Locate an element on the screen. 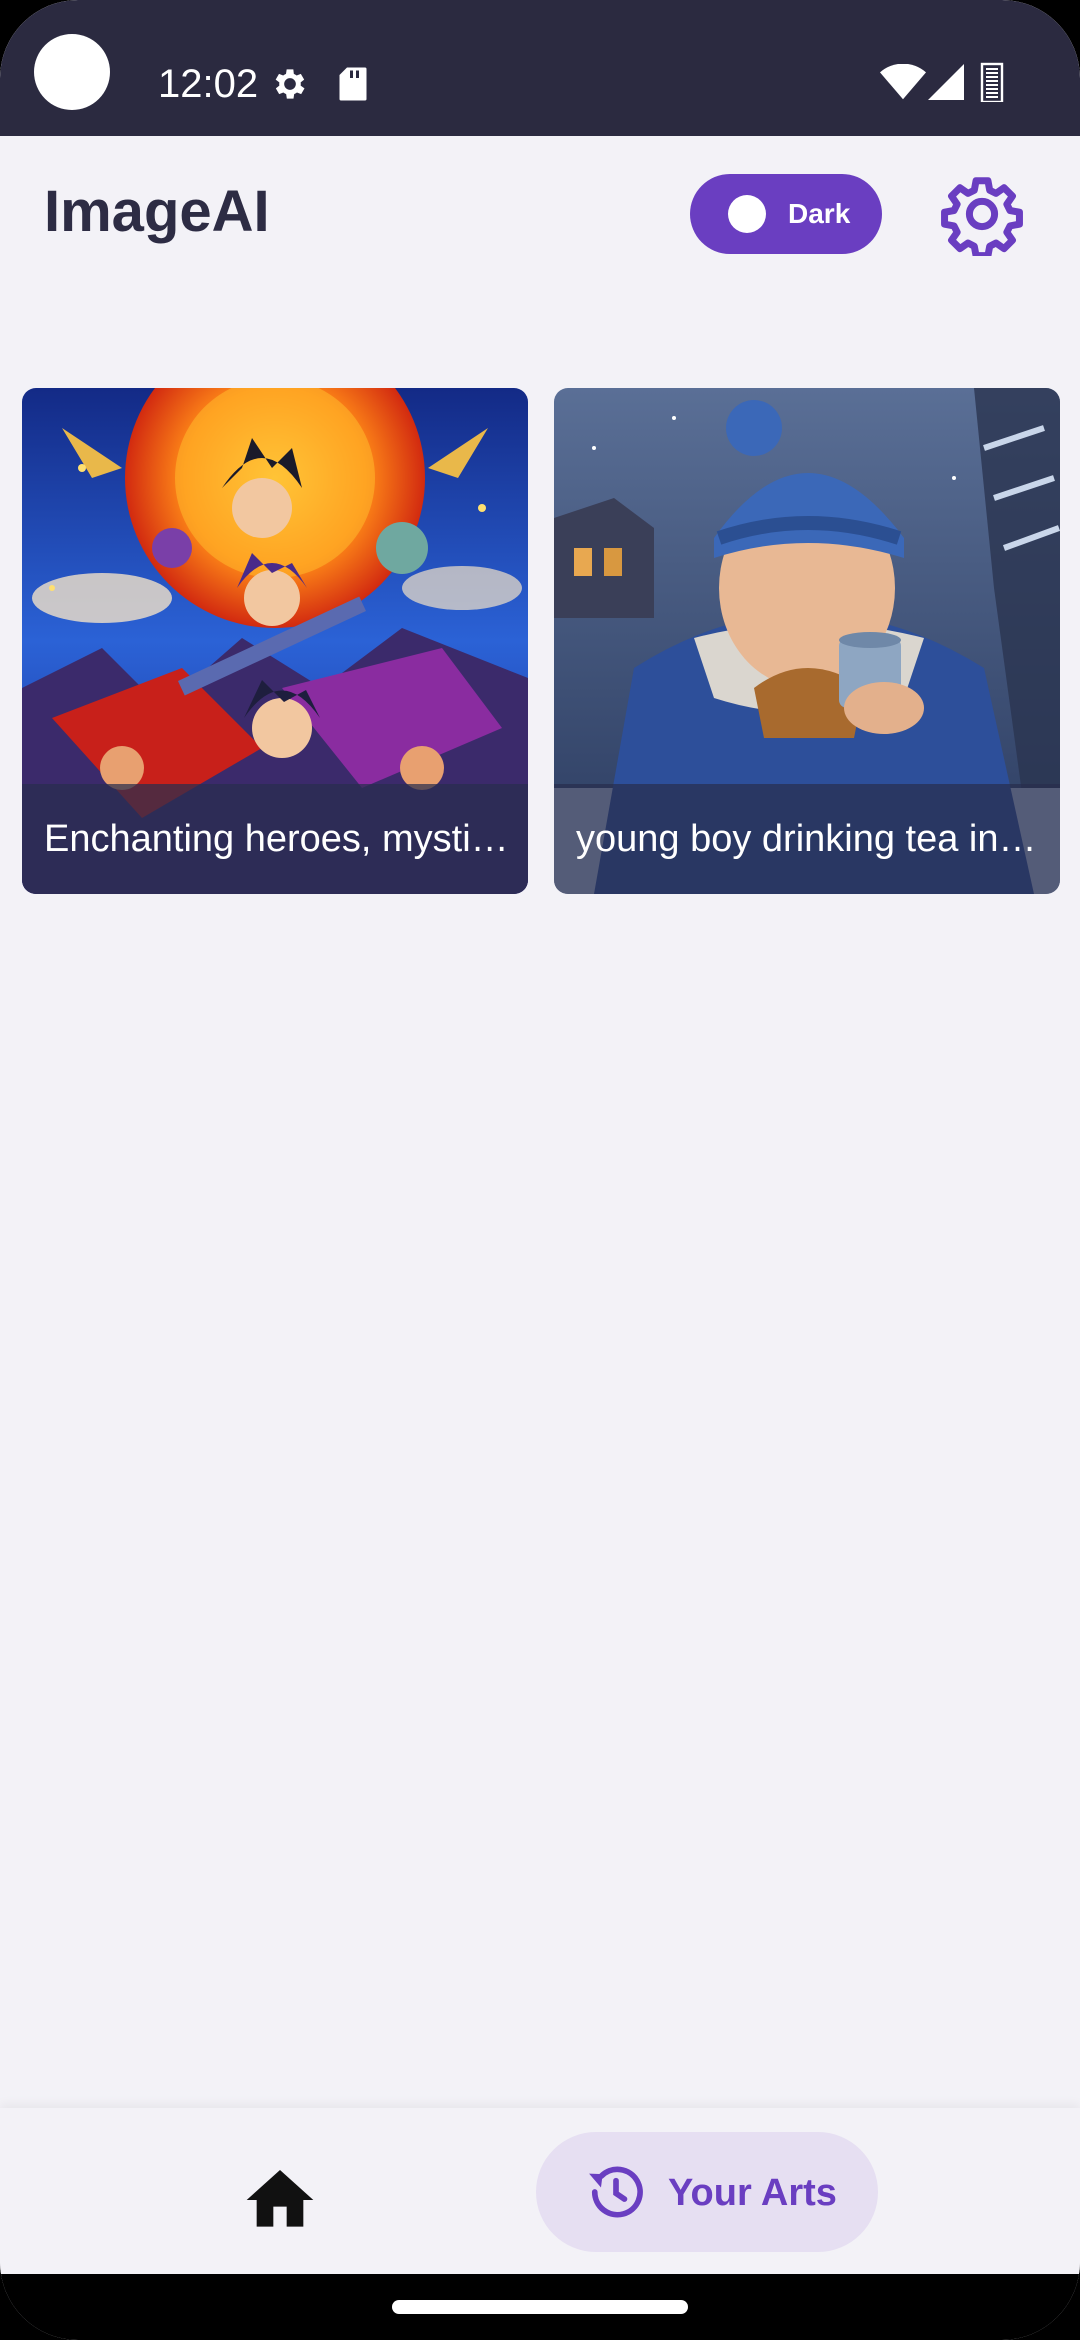  cell-signal-icon is located at coordinates (946, 82).